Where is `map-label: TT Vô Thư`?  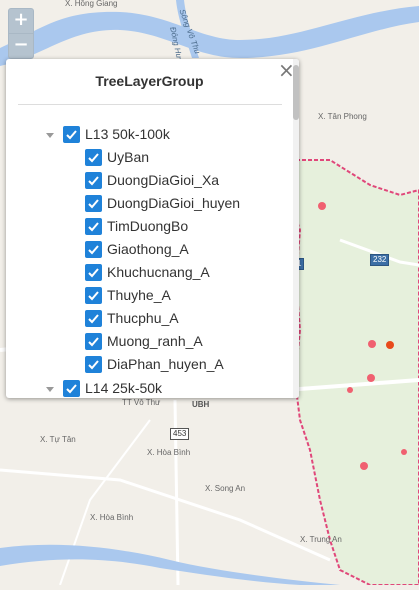 map-label: TT Vô Thư is located at coordinates (141, 402).